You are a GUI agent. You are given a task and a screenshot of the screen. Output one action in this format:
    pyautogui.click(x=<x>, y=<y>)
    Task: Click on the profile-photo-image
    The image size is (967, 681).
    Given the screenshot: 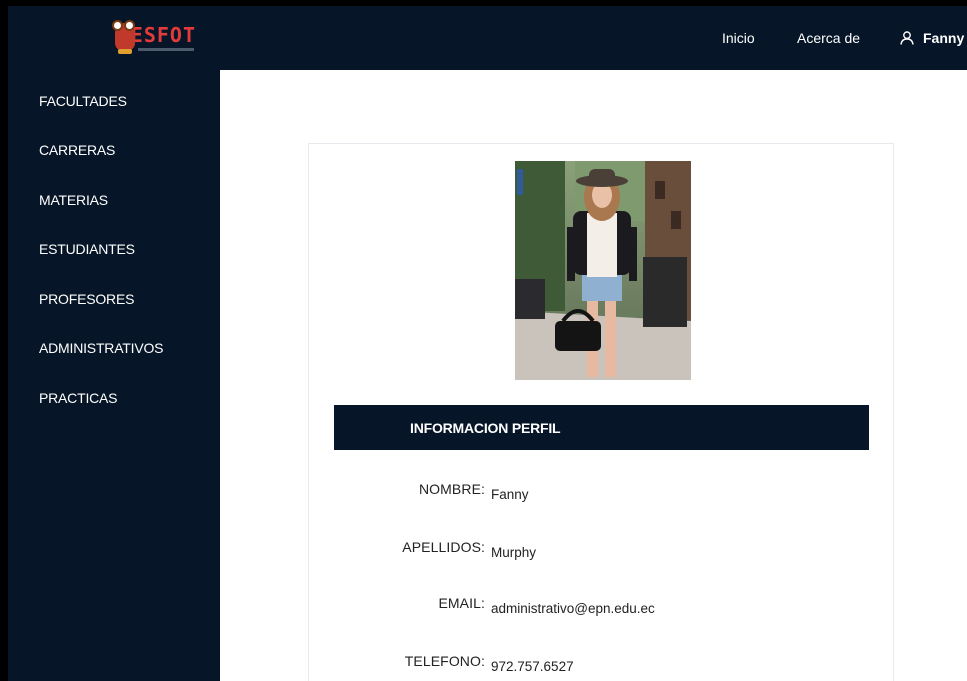 What is the action you would take?
    pyautogui.click(x=603, y=270)
    